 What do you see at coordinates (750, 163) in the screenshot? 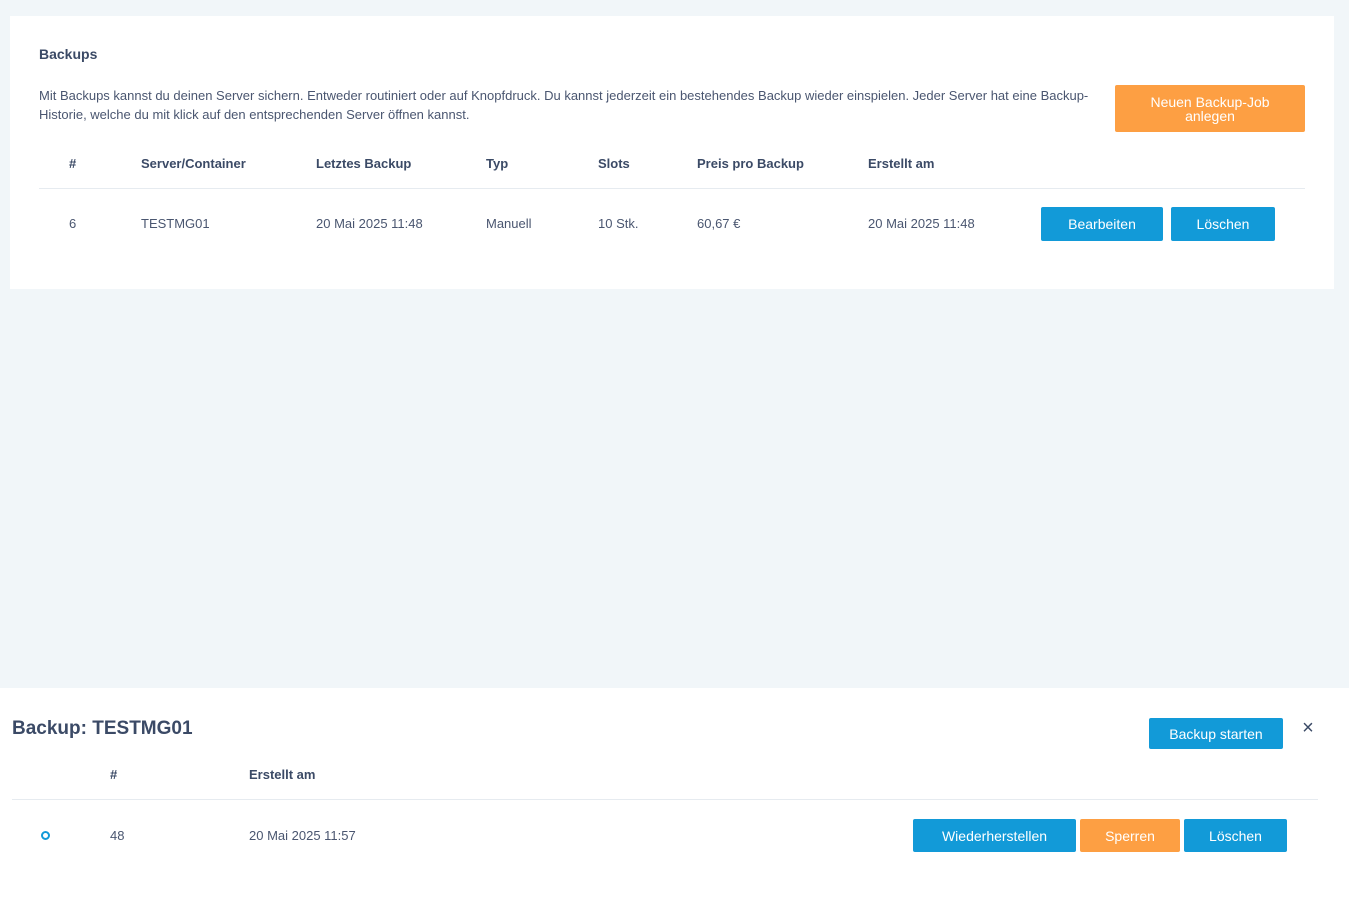
I see `column-header-price: Preis pro Backup` at bounding box center [750, 163].